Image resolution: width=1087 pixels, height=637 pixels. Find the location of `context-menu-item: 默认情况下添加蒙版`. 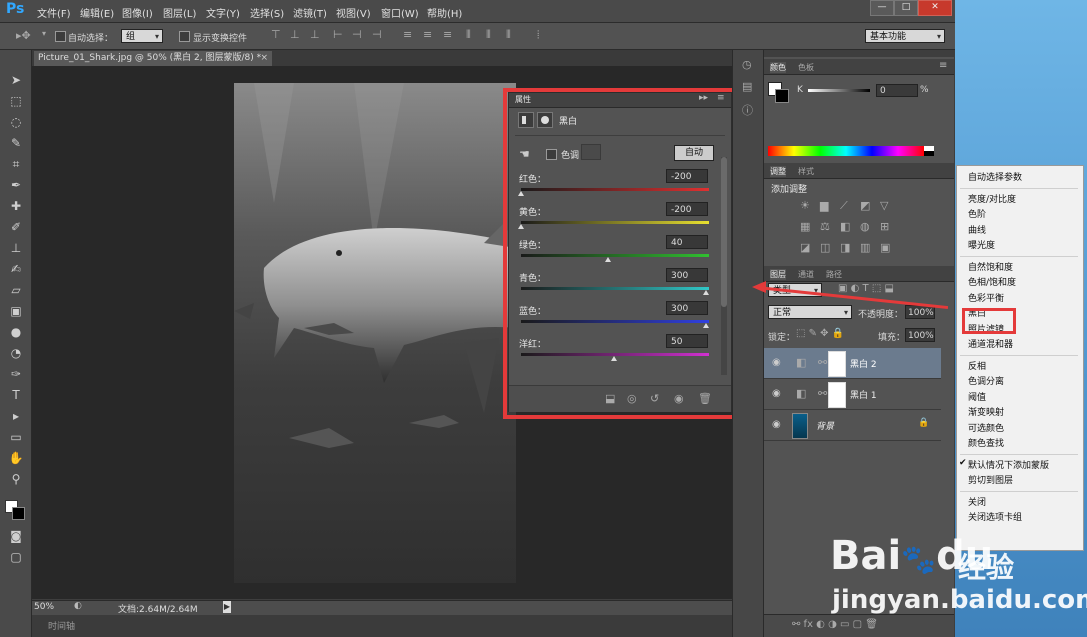

context-menu-item: 默认情况下添加蒙版 is located at coordinates (1008, 464).